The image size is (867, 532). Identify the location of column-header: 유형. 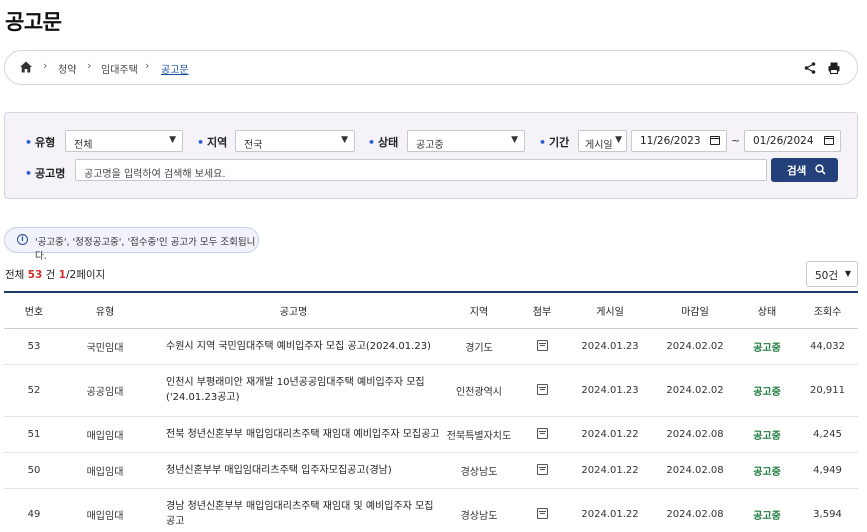
(105, 310).